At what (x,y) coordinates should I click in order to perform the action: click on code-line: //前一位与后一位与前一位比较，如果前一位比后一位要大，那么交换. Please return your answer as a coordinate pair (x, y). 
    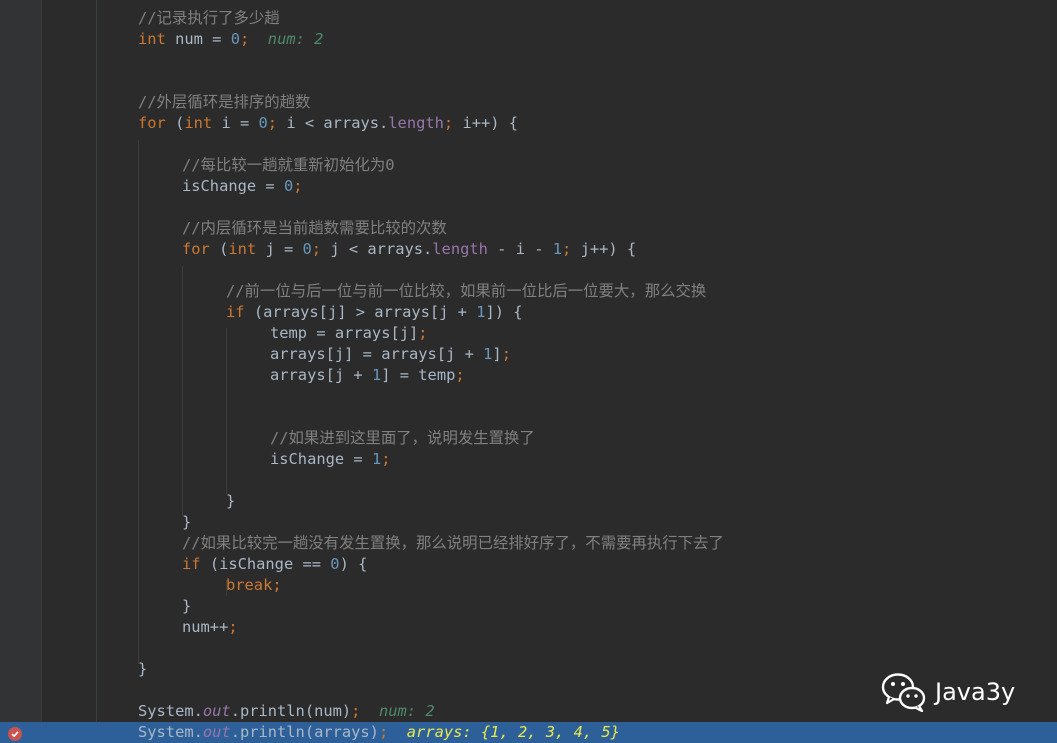
    Looking at the image, I should click on (528, 291).